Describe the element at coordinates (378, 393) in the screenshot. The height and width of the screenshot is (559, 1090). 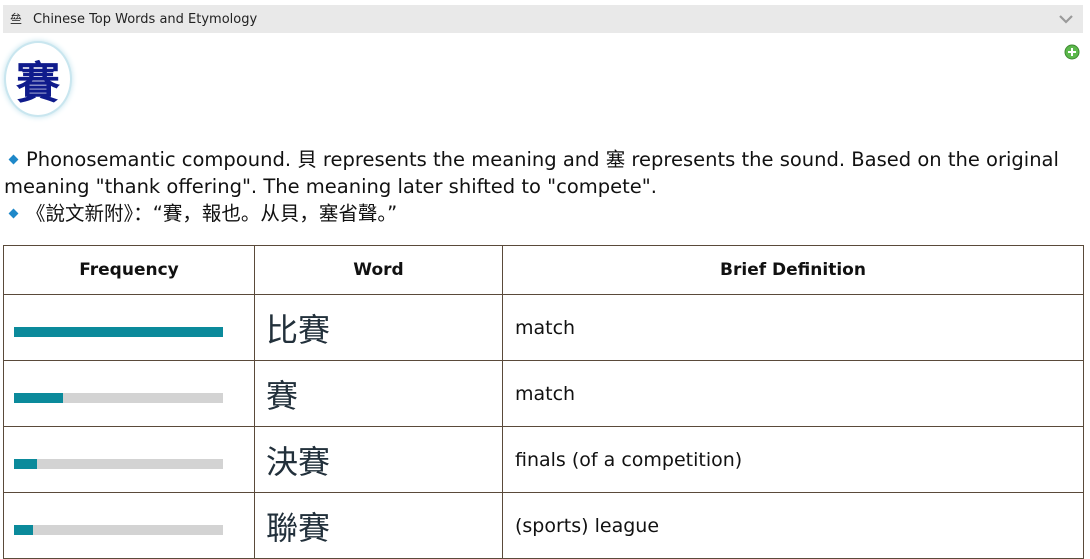
I see `word-cell: 賽` at that location.